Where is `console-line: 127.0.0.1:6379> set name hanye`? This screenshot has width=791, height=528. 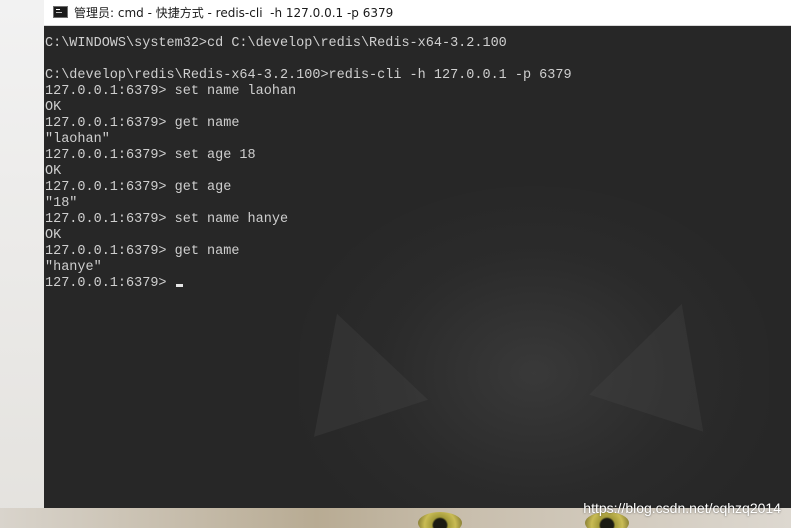 console-line: 127.0.0.1:6379> set name hanye is located at coordinates (167, 219).